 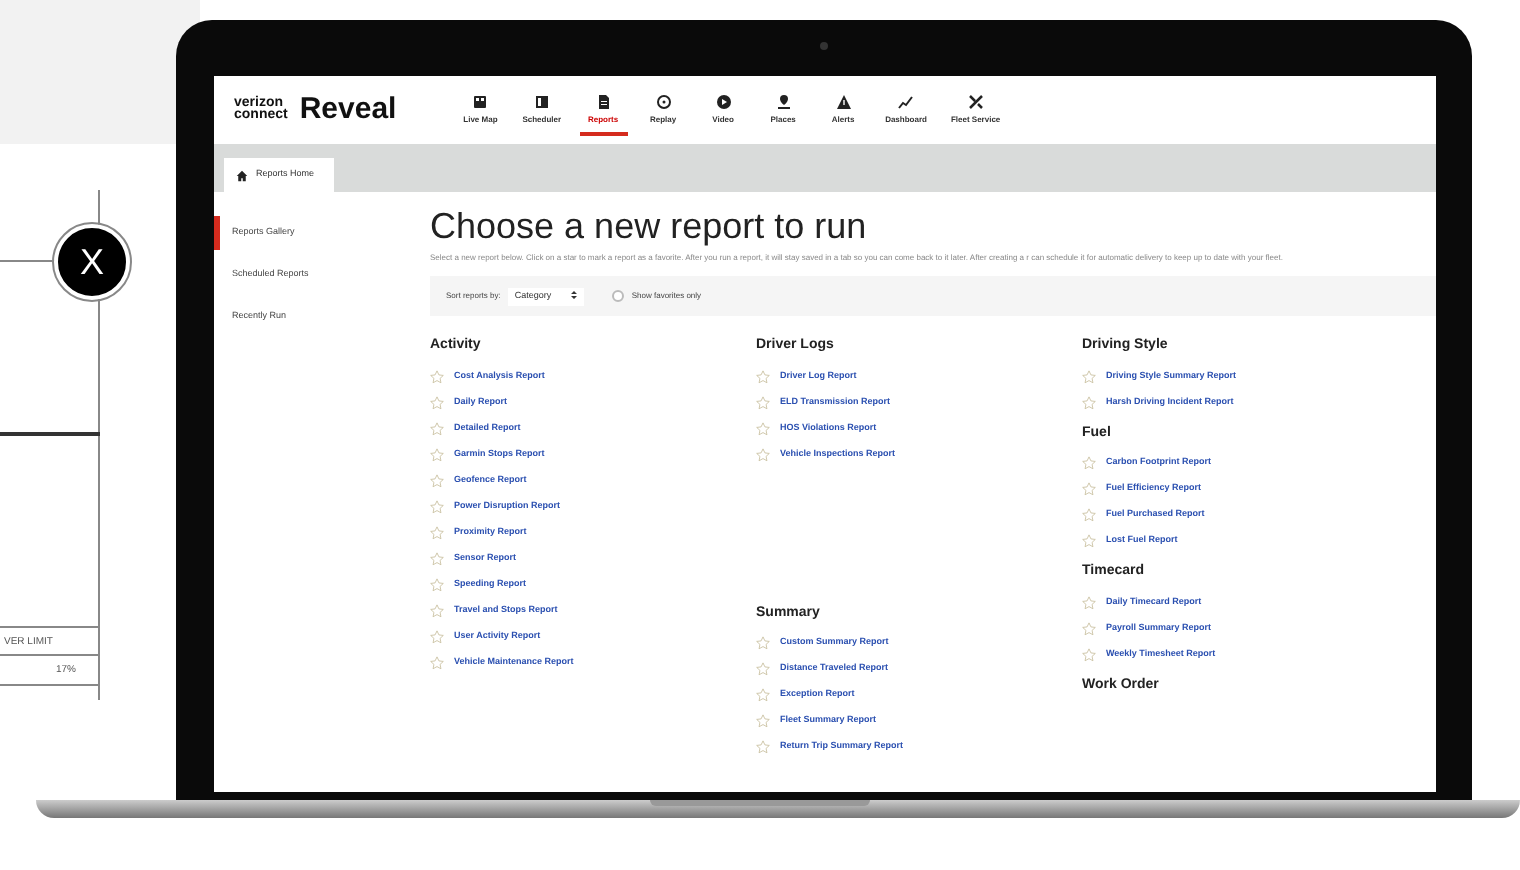 What do you see at coordinates (975, 101) in the screenshot?
I see `tools-icon` at bounding box center [975, 101].